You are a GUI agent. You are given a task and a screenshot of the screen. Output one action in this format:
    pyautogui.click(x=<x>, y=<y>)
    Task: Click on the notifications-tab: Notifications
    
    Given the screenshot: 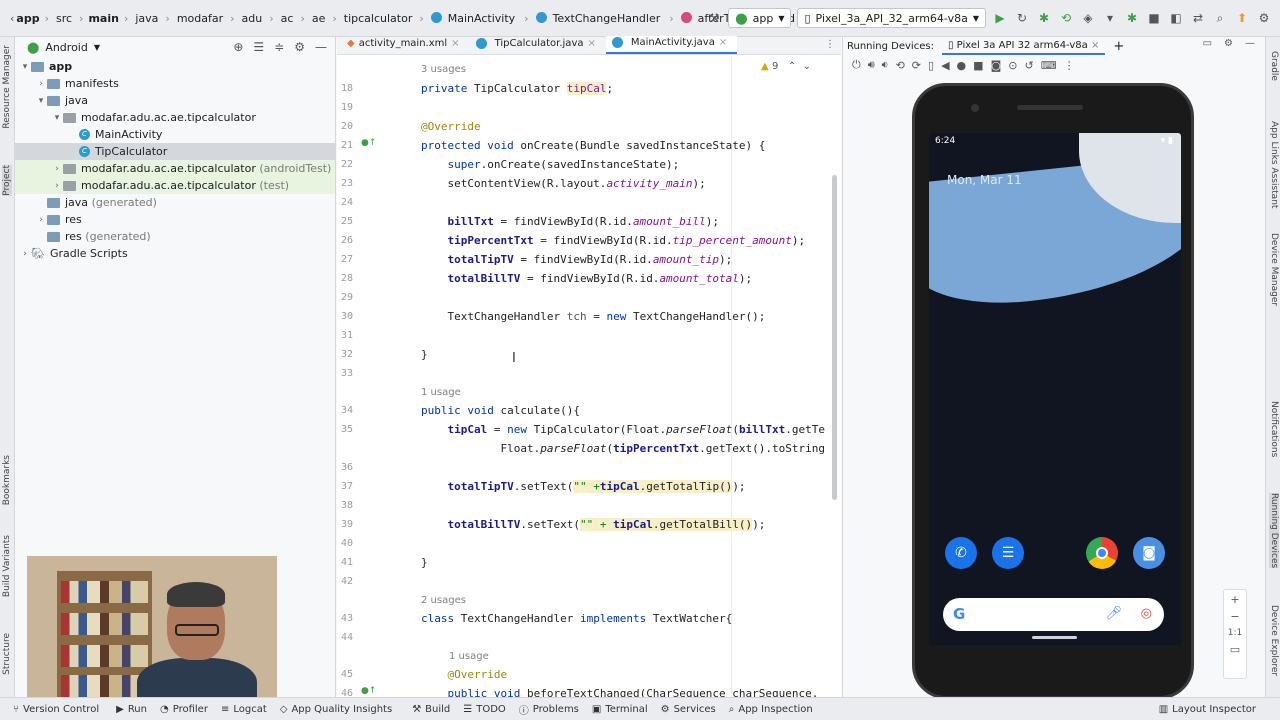 What is the action you would take?
    pyautogui.click(x=1274, y=429)
    